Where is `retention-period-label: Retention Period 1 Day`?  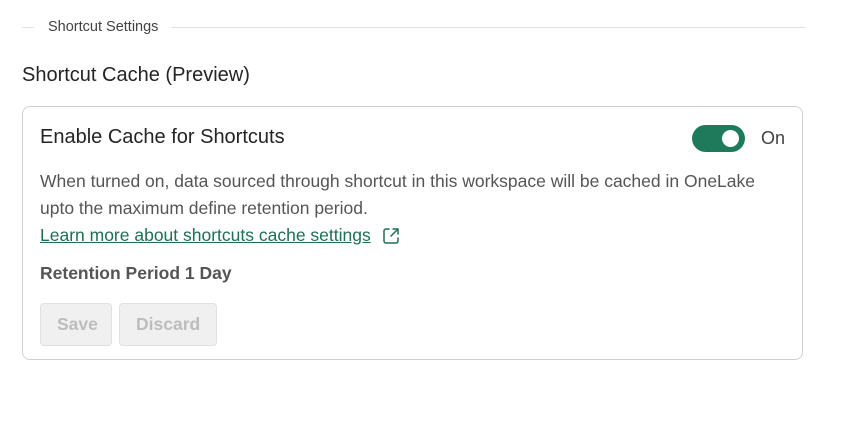 retention-period-label: Retention Period 1 Day is located at coordinates (136, 273).